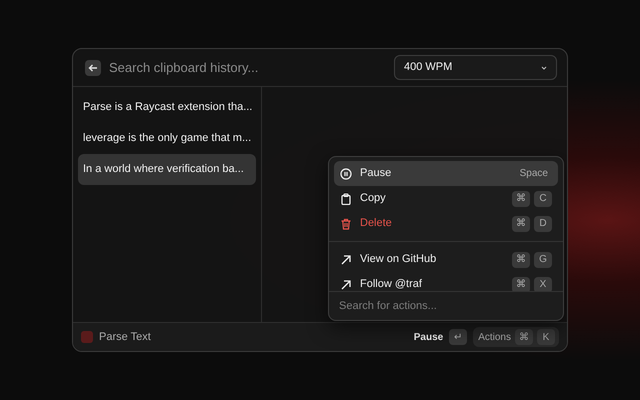  I want to click on clipboard-icon, so click(346, 198).